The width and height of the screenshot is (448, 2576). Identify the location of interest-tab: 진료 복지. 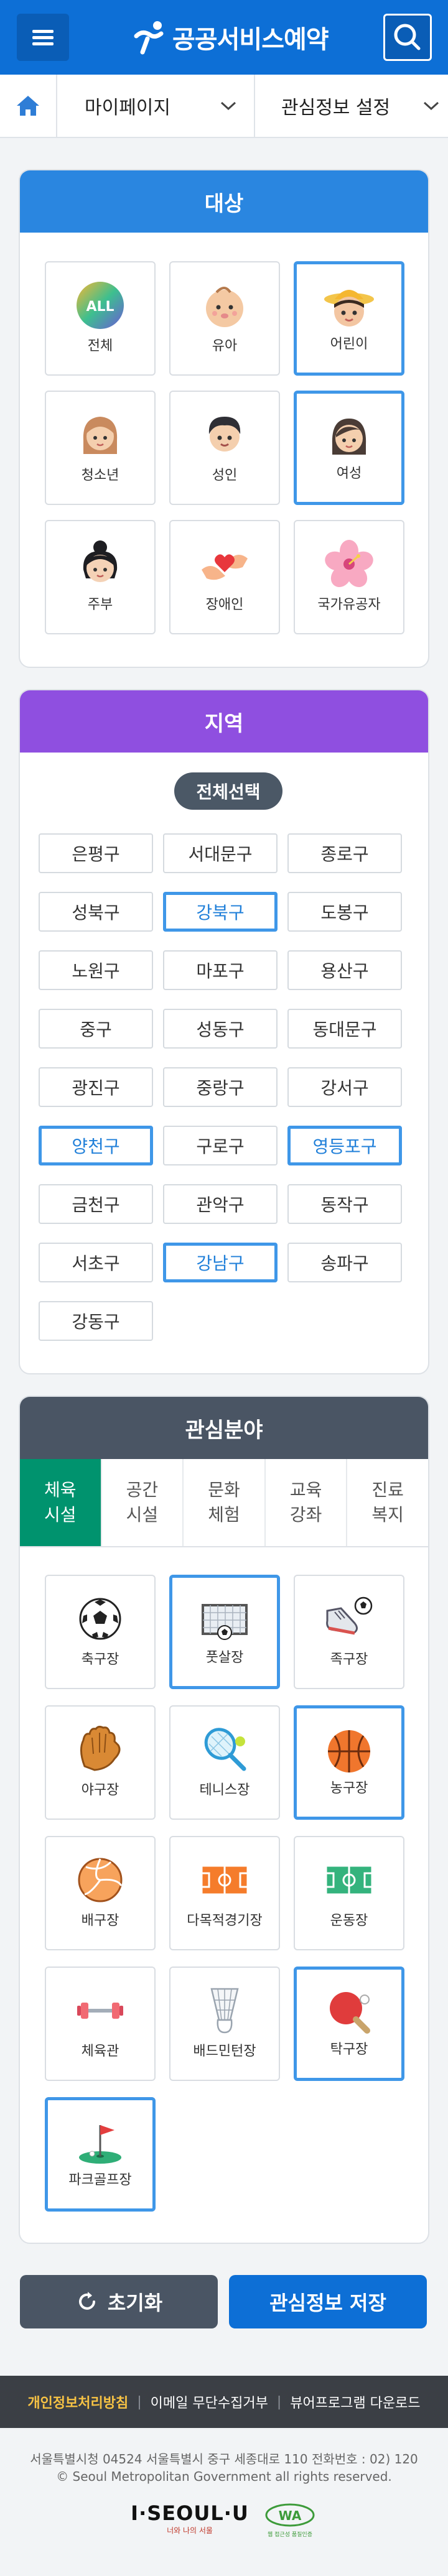
(388, 1502).